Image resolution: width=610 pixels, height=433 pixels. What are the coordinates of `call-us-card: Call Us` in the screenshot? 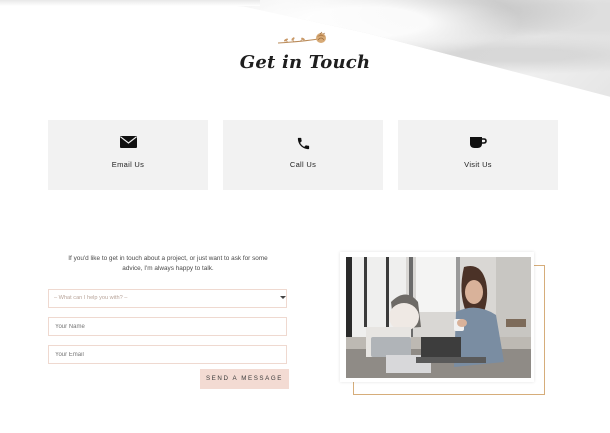 It's located at (303, 155).